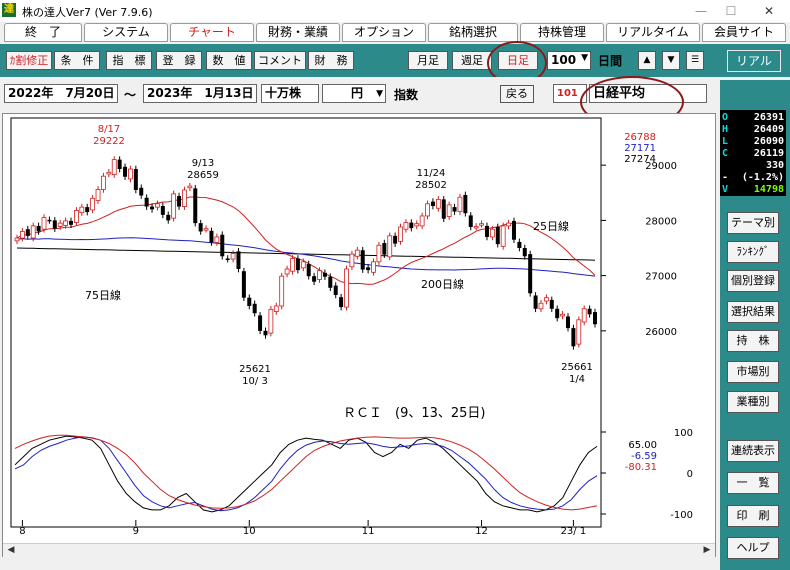 This screenshot has height=570, width=790. What do you see at coordinates (774, 165) in the screenshot?
I see `quote-change: 330` at bounding box center [774, 165].